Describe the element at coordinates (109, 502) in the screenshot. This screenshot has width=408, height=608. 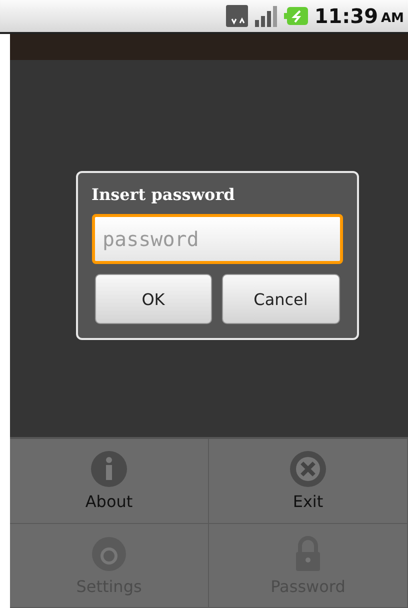
I see `menu-item-label: About` at that location.